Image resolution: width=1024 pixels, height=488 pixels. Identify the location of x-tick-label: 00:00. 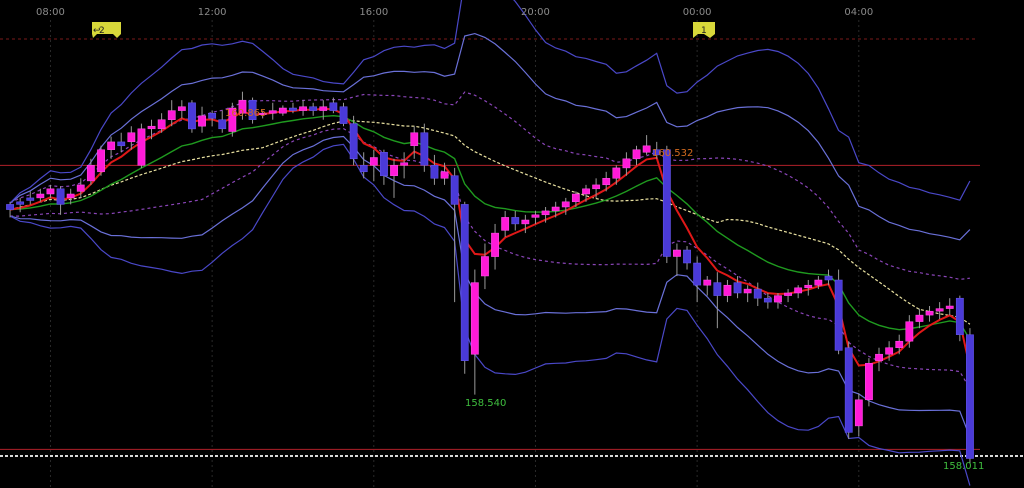
(697, 12).